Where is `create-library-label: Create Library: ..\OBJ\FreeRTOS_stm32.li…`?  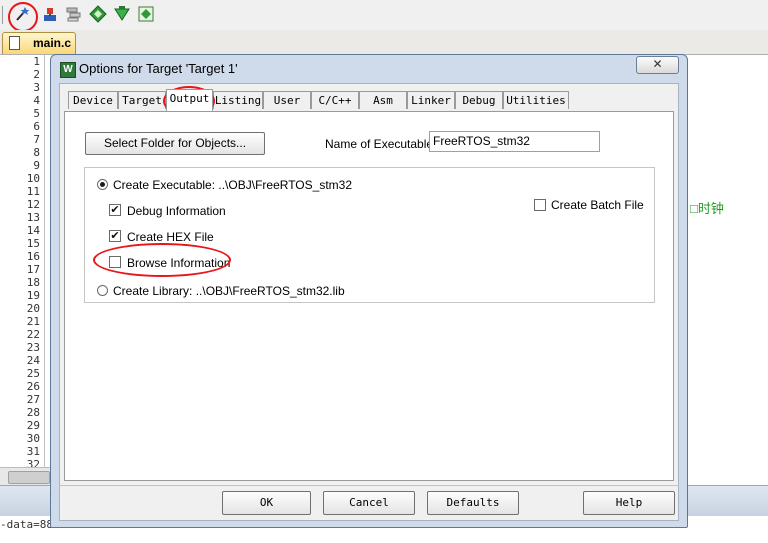 create-library-label: Create Library: ..\OBJ\FreeRTOS_stm32.li… is located at coordinates (229, 291).